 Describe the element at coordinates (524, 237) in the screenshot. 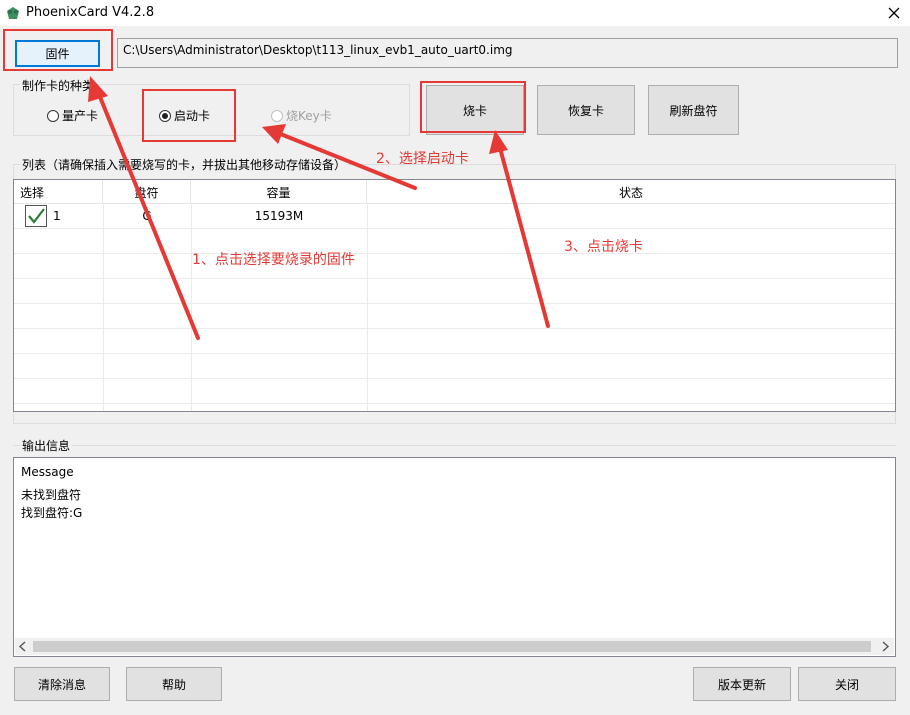

I see `arrow-step3` at that location.